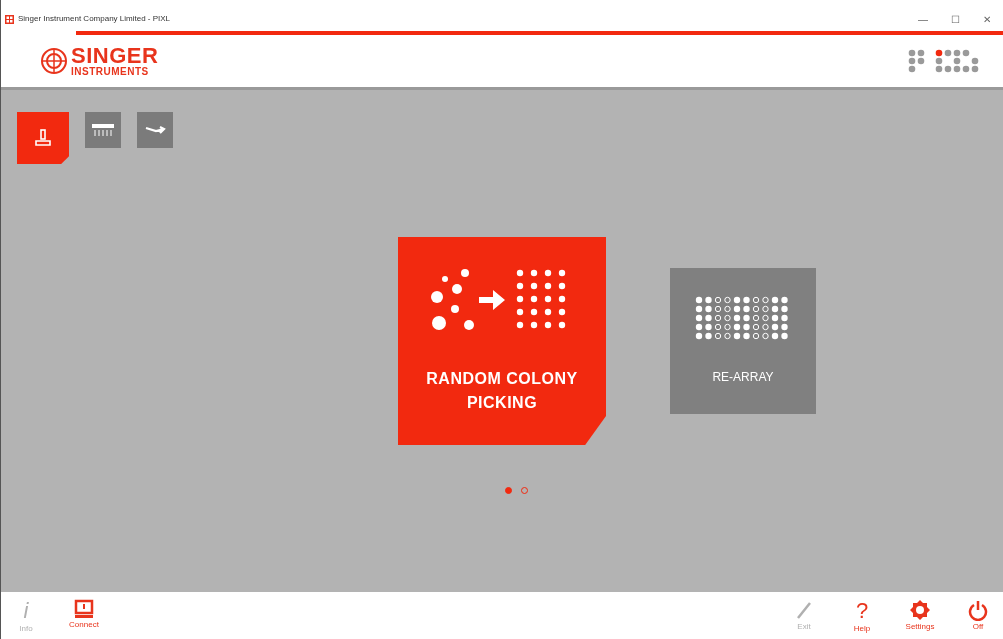 Image resolution: width=1003 pixels, height=639 pixels. I want to click on monitor-icon, so click(84, 608).